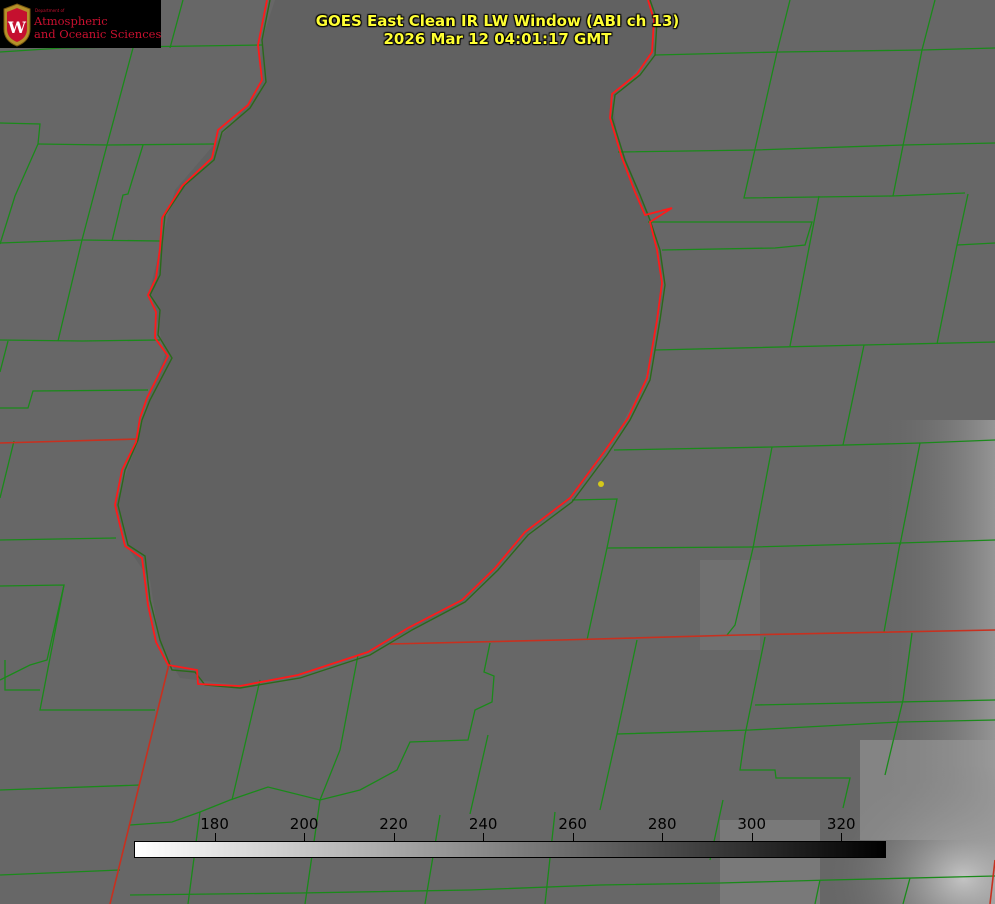 This screenshot has width=995, height=904. What do you see at coordinates (497, 21) in the screenshot?
I see `map-title: GOES East Clean IR LW Window (ABI ch 13)` at bounding box center [497, 21].